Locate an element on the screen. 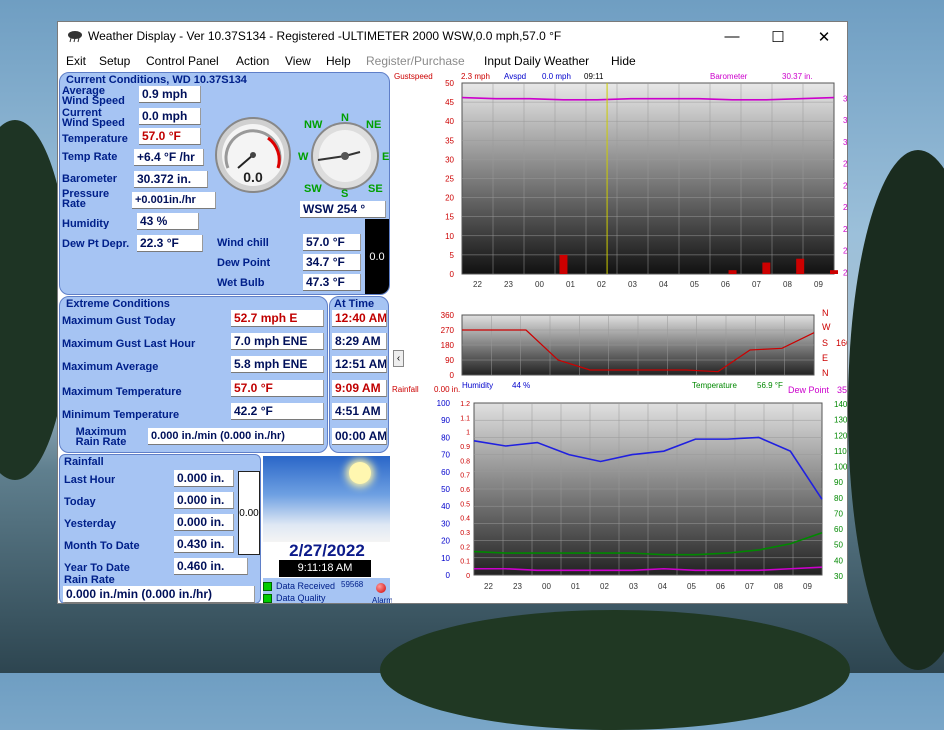 The height and width of the screenshot is (730, 944). menu-input-daily-weather: Input Daily Weather is located at coordinates (536, 61).